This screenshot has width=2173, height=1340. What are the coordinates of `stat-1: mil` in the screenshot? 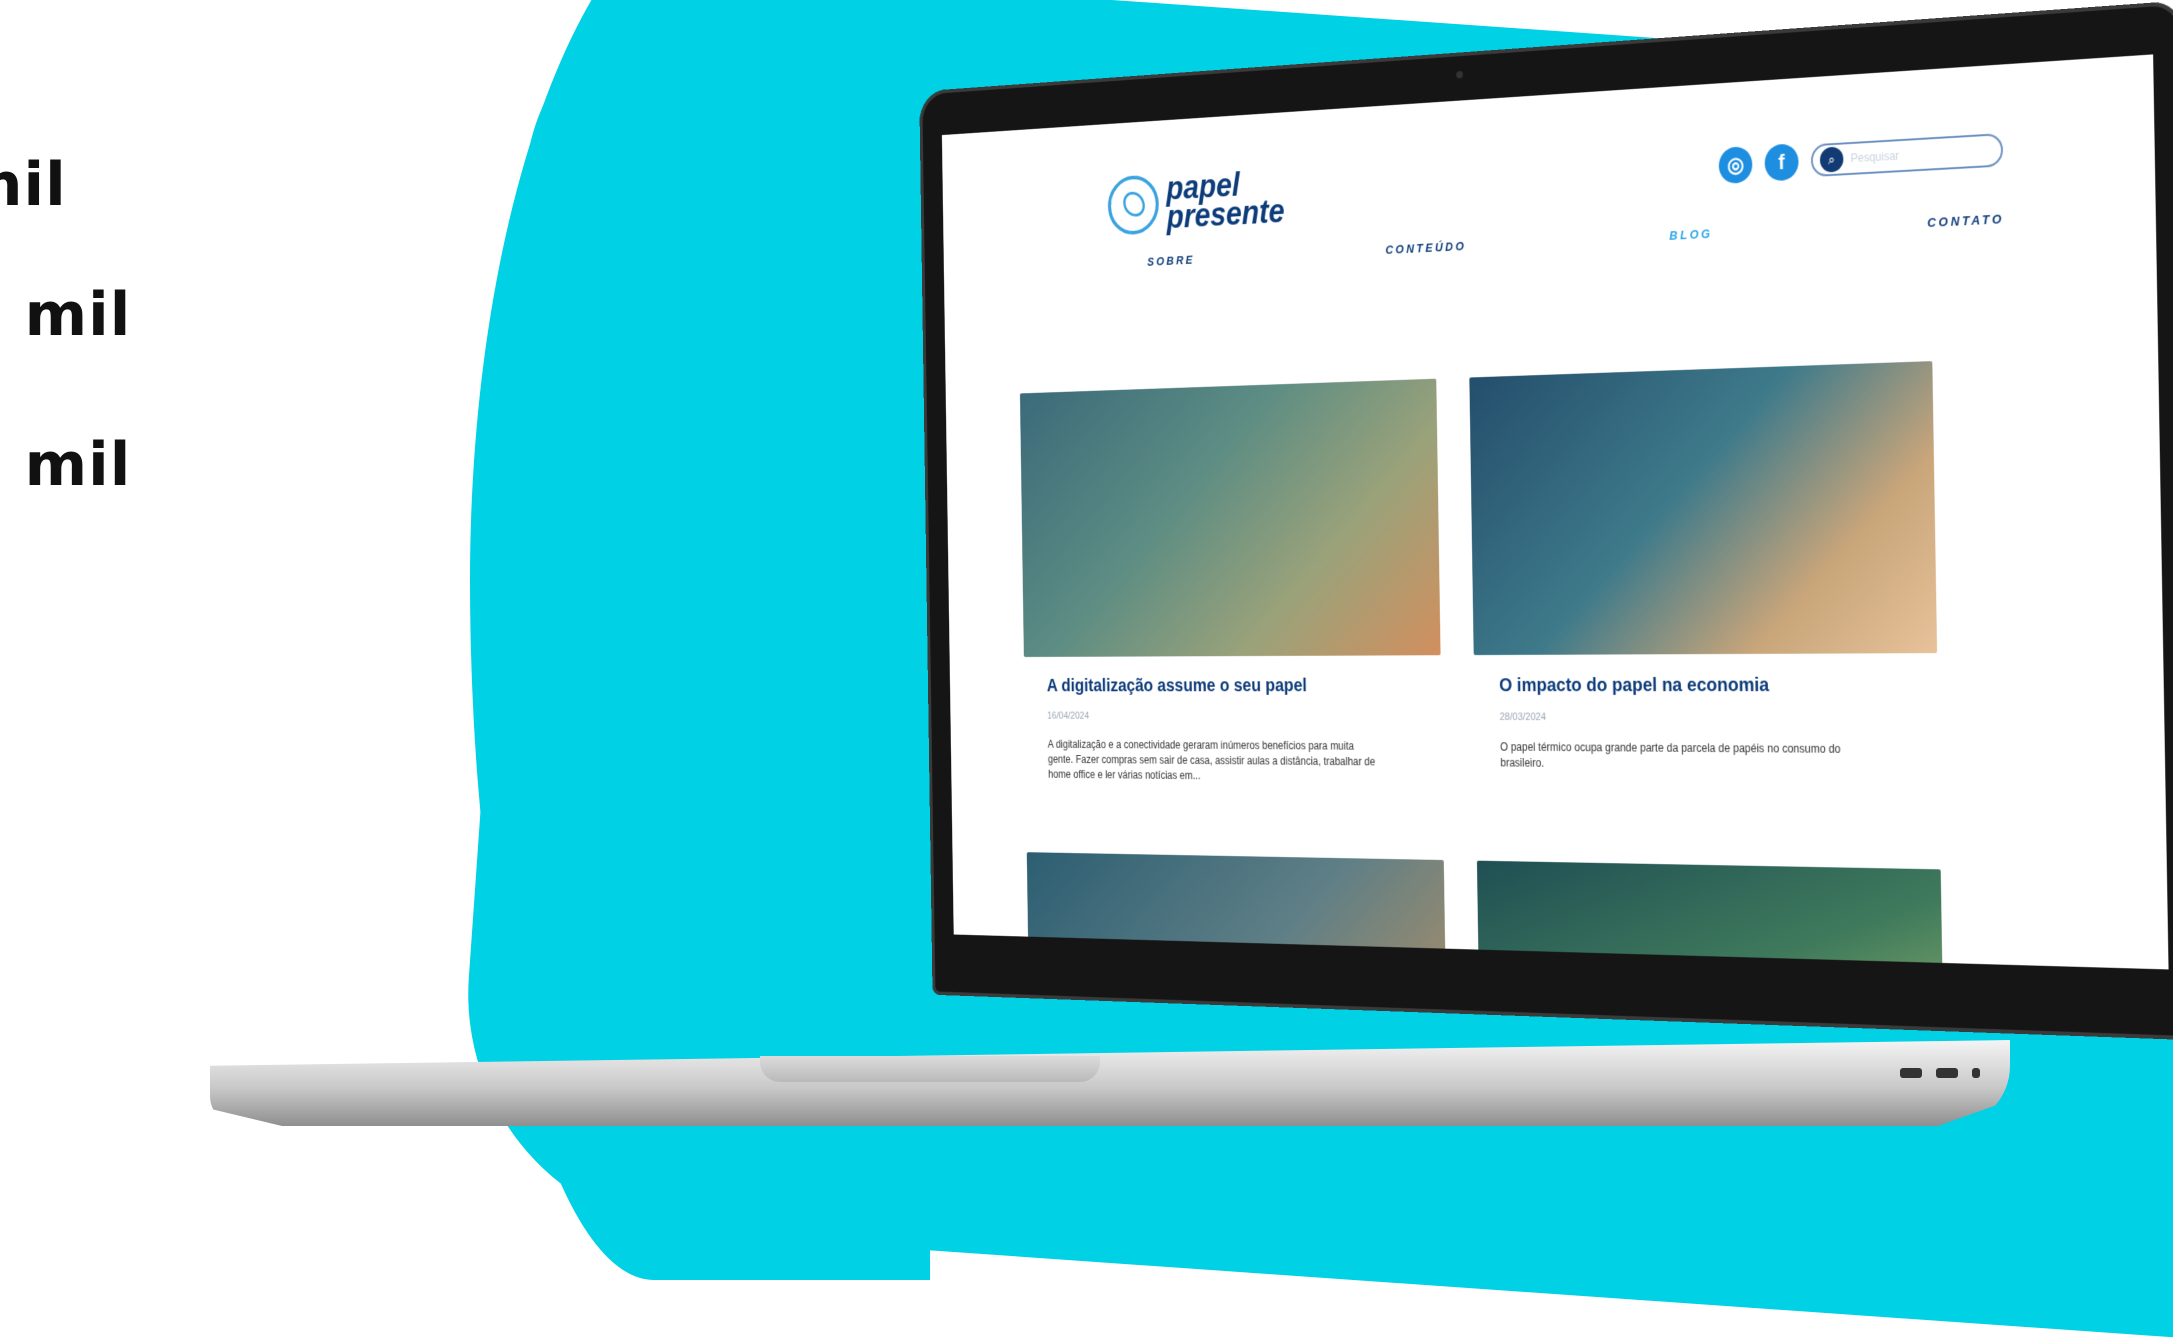 It's located at (33, 185).